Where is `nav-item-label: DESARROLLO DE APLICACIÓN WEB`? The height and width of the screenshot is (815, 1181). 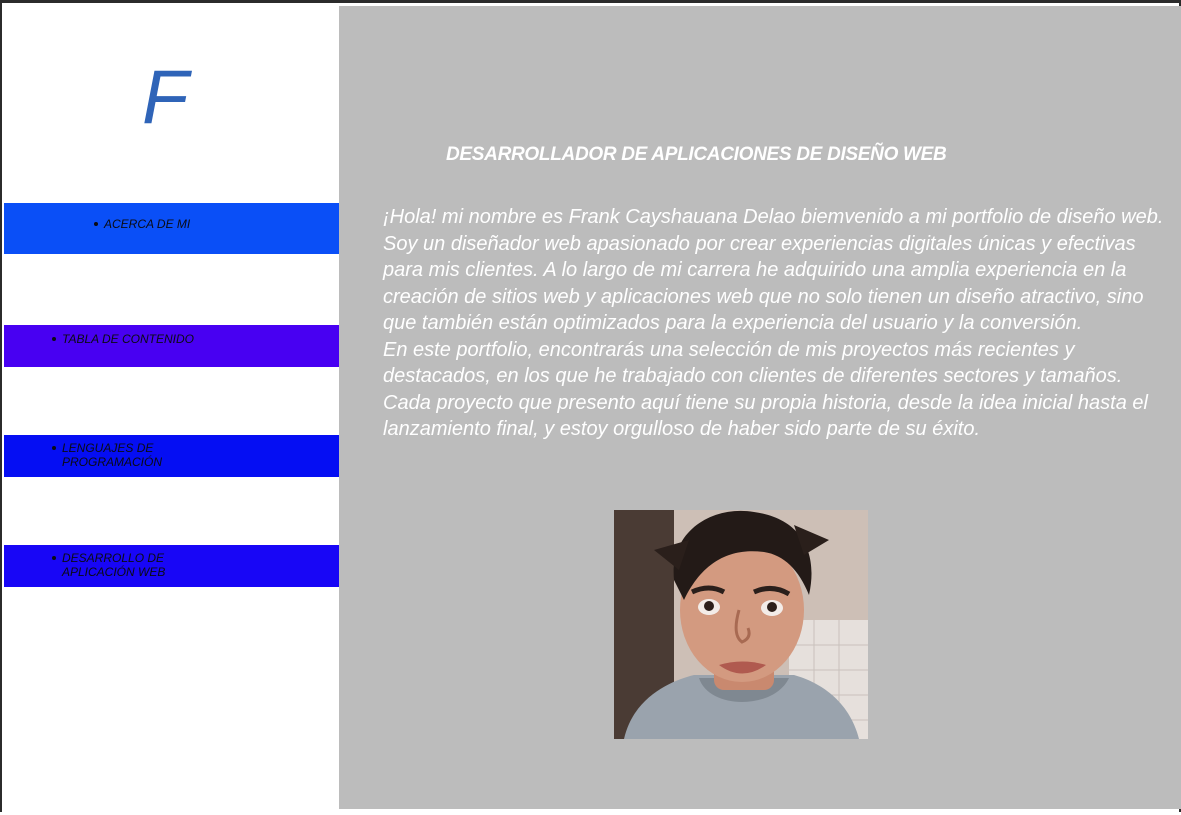
nav-item-label: DESARROLLO DE APLICACIÓN WEB is located at coordinates (127, 565).